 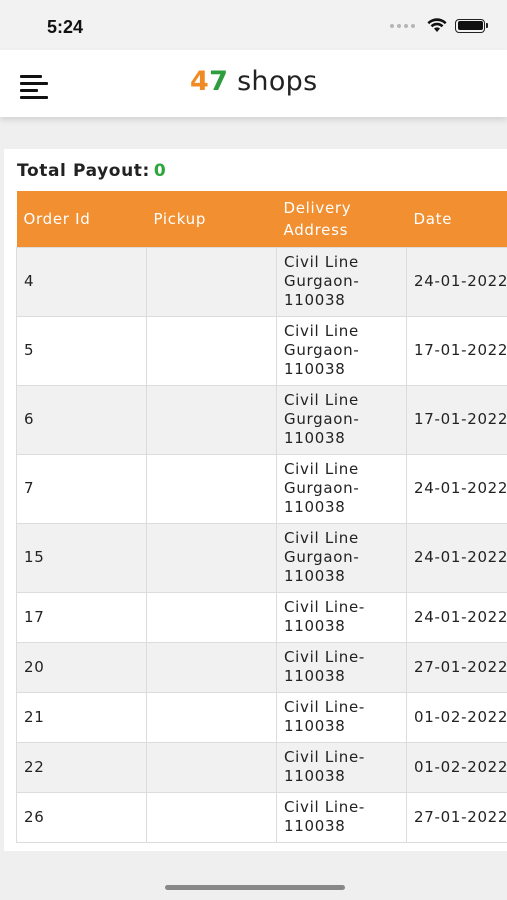 I want to click on total-payout: Total Payout: 0, so click(x=91, y=171).